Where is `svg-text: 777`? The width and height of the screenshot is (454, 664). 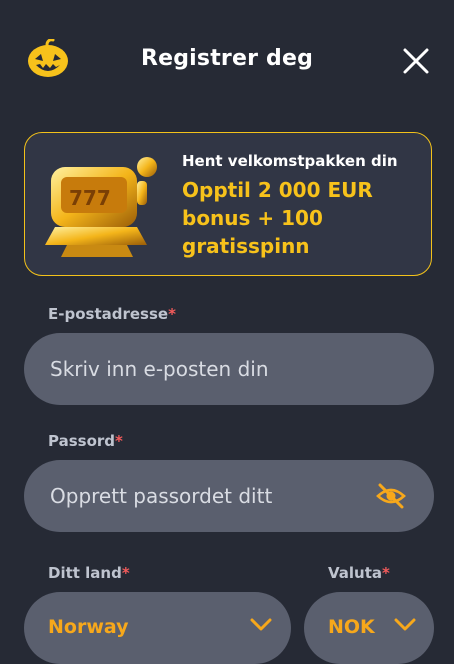 svg-text: 777 is located at coordinates (90, 198).